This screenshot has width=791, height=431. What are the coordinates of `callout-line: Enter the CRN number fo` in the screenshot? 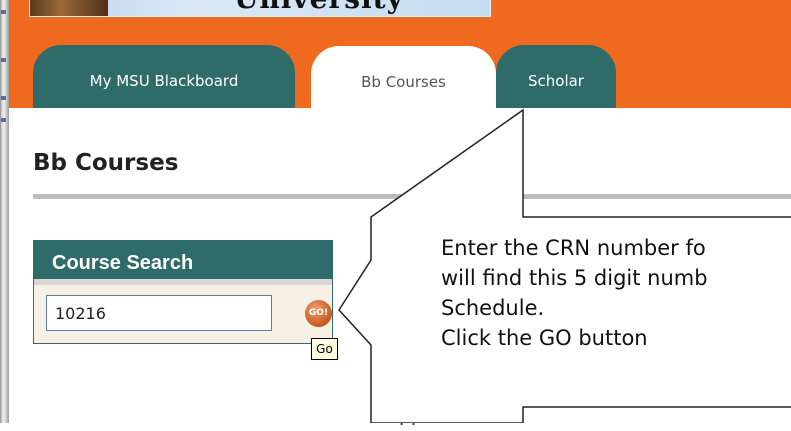 It's located at (573, 248).